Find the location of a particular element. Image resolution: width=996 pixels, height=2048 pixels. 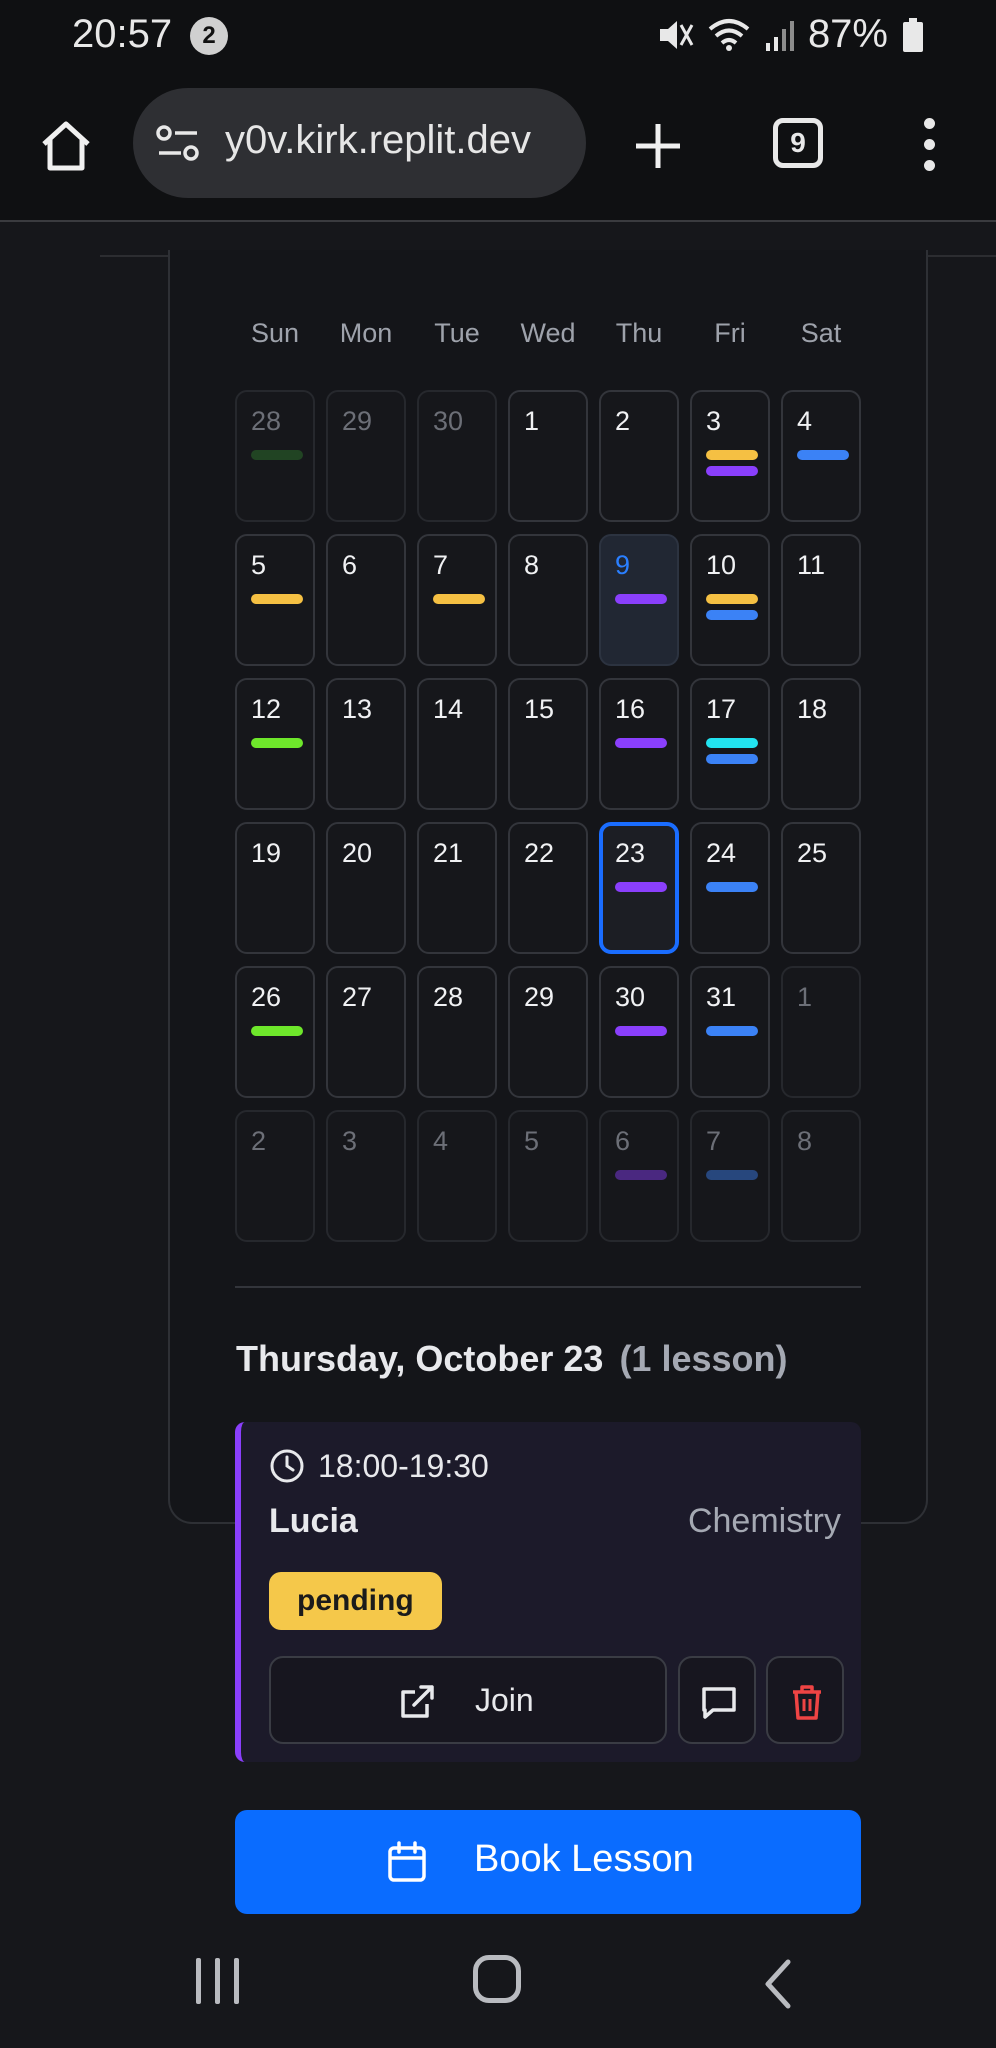

calendar-day-cell: 21 is located at coordinates (457, 888).